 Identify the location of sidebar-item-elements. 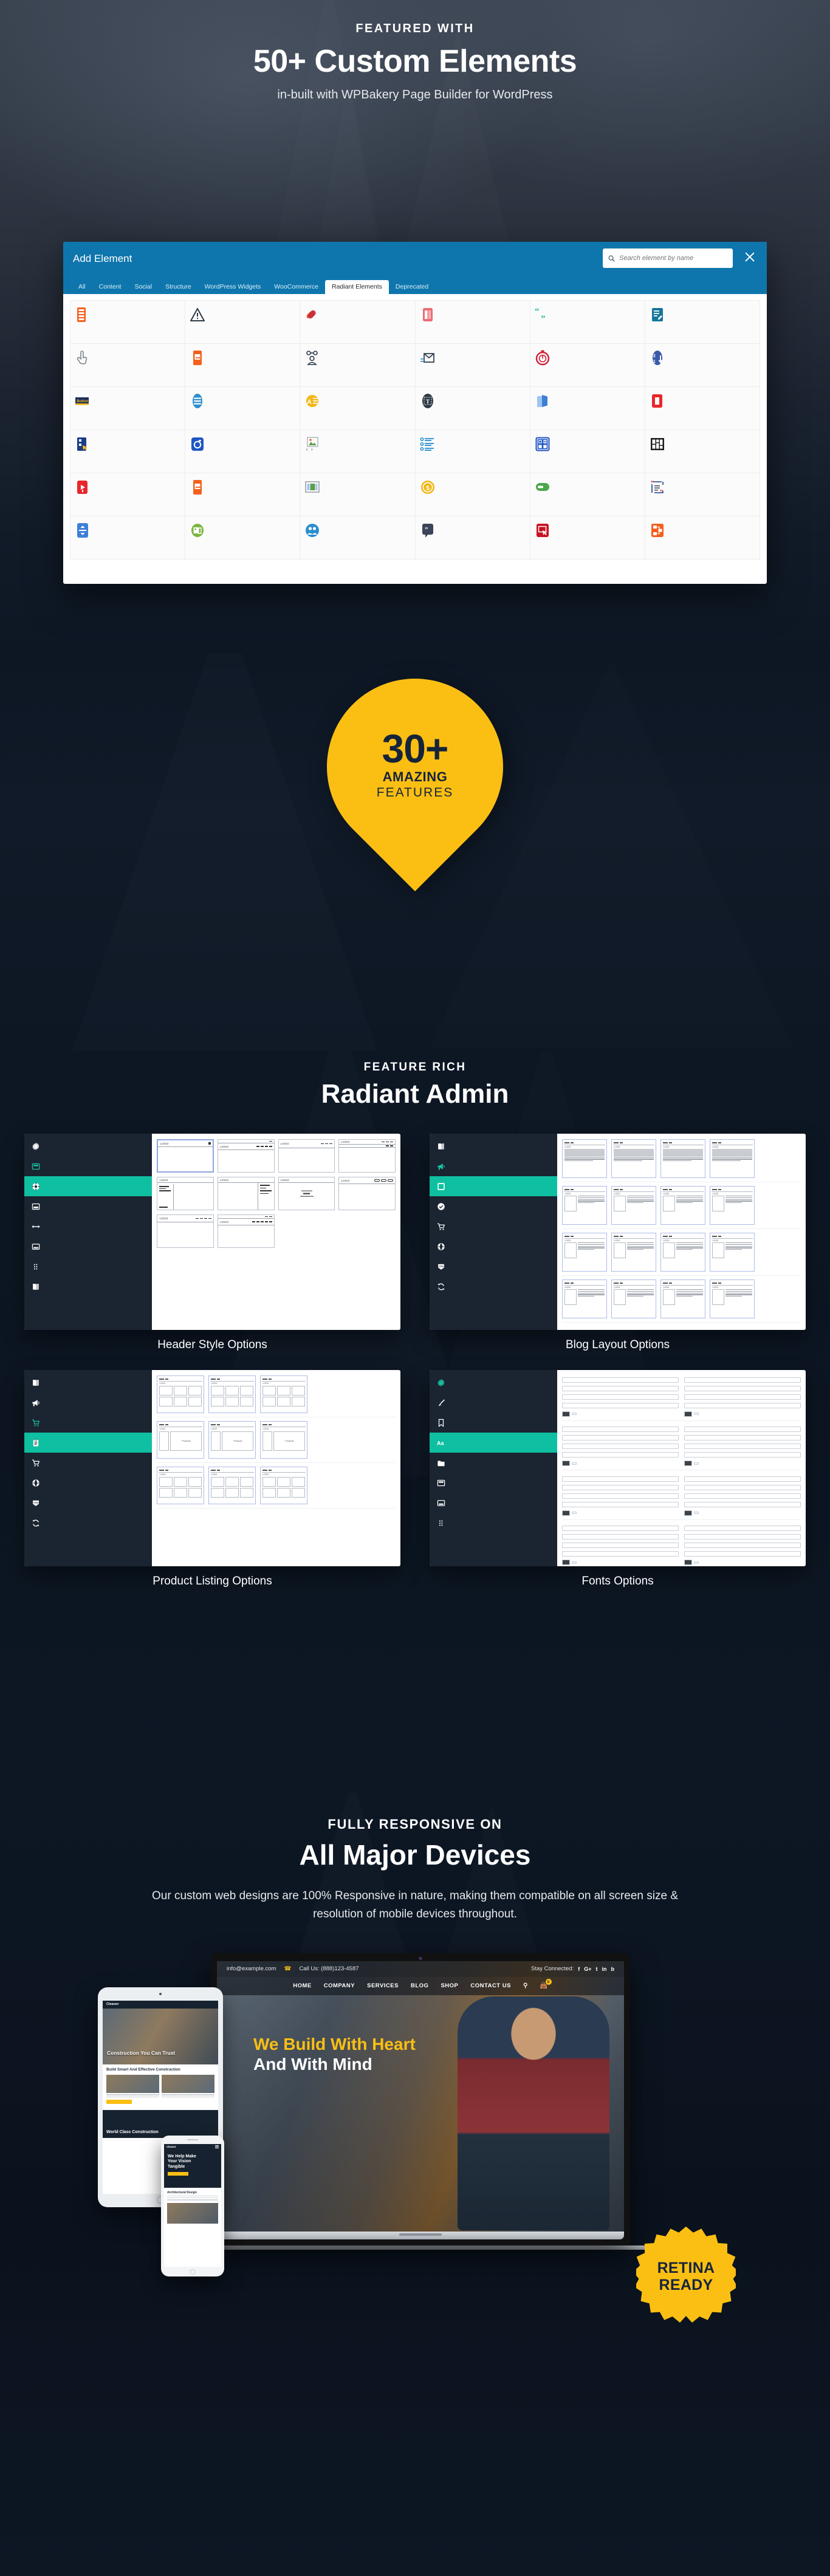
(88, 1266).